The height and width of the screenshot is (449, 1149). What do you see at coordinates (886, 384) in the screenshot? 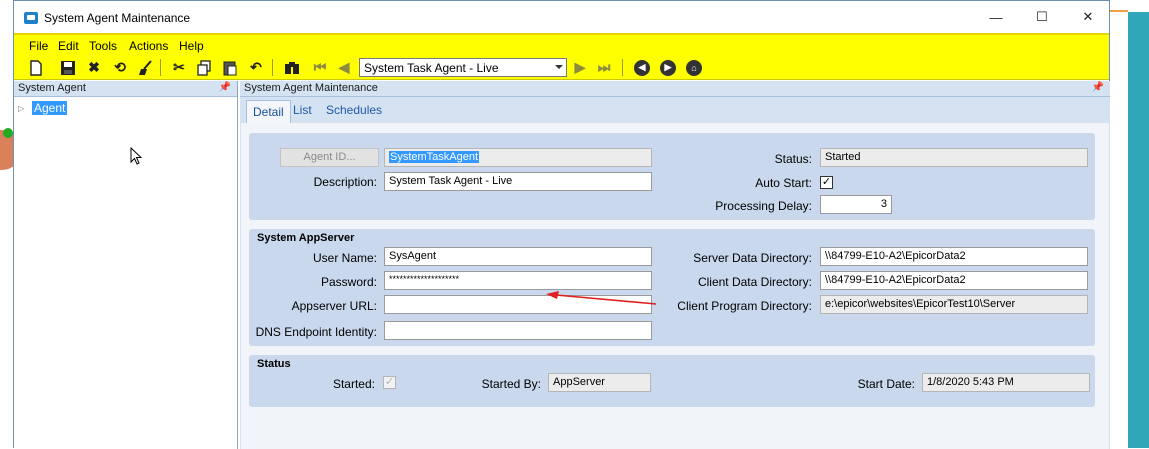
I see `start-date-label: Start Date:` at bounding box center [886, 384].